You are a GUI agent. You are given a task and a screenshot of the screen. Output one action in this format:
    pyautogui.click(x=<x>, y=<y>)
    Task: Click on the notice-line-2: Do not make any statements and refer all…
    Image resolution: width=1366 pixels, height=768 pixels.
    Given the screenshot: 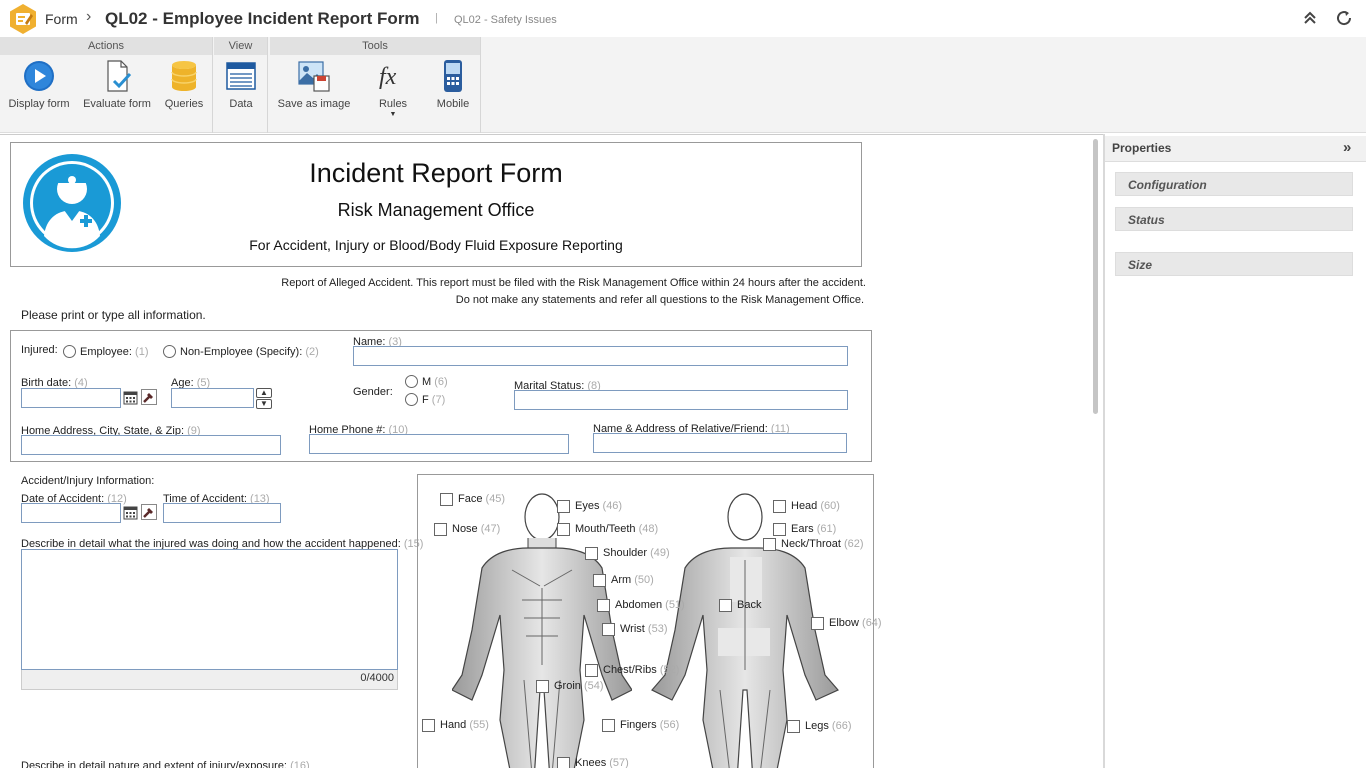 What is the action you would take?
    pyautogui.click(x=659, y=300)
    